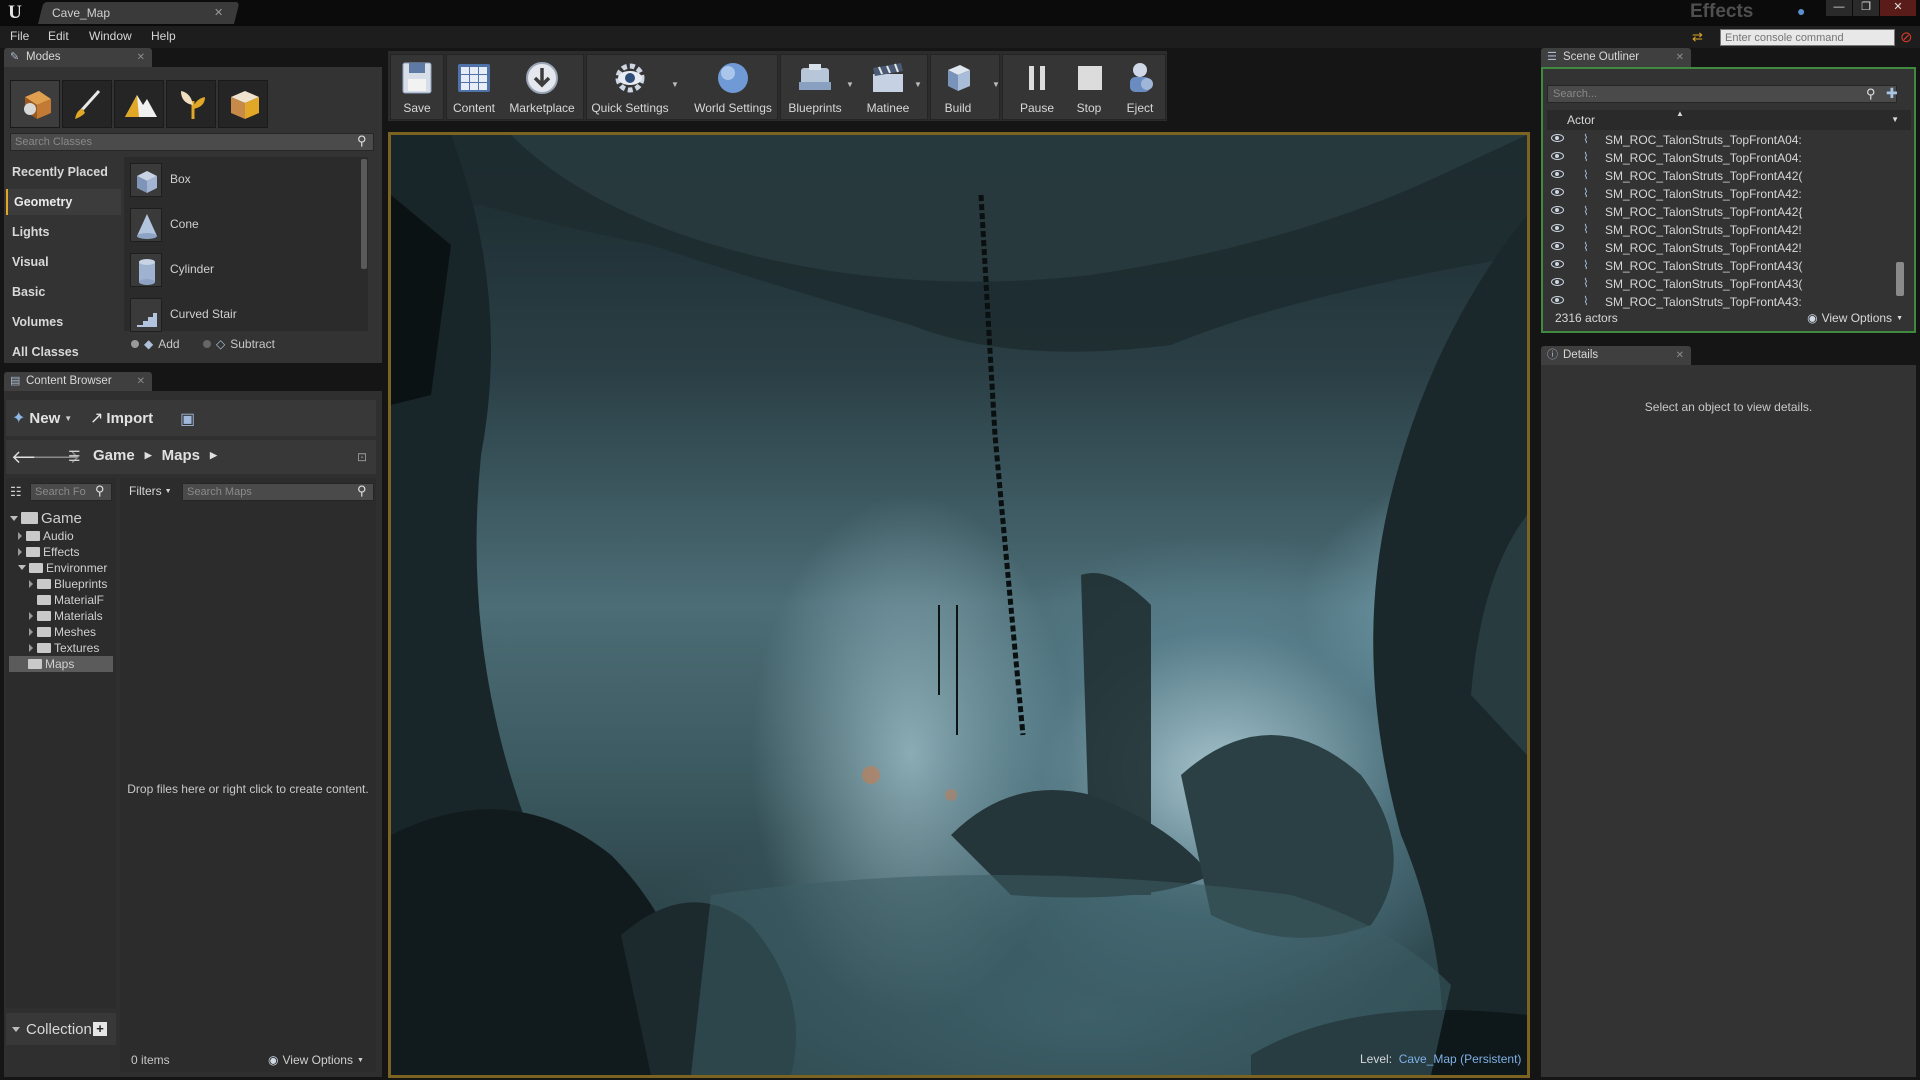 This screenshot has height=1080, width=1920. I want to click on matinee-button: Matinee, so click(888, 87).